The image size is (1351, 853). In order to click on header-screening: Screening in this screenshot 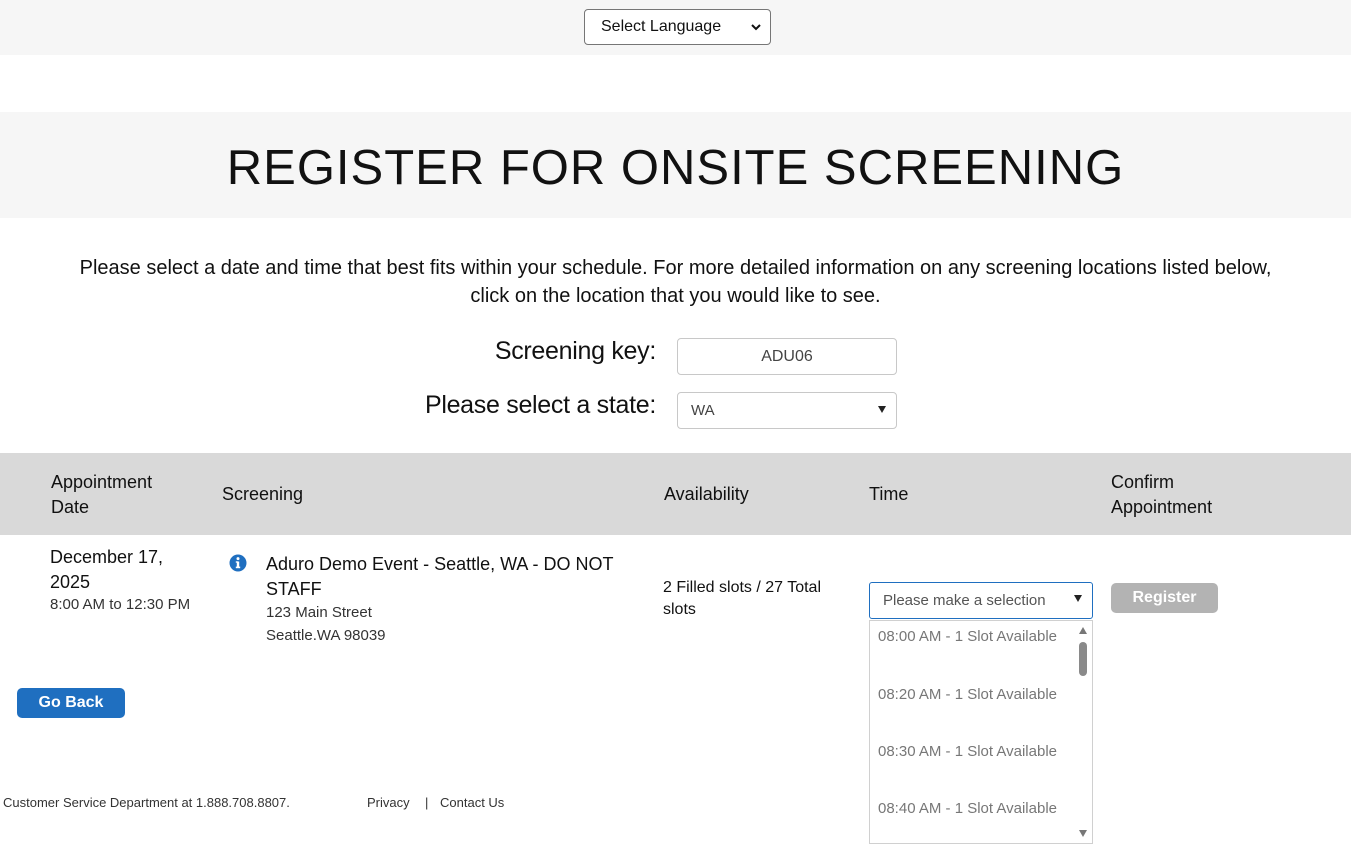, I will do `click(263, 494)`.